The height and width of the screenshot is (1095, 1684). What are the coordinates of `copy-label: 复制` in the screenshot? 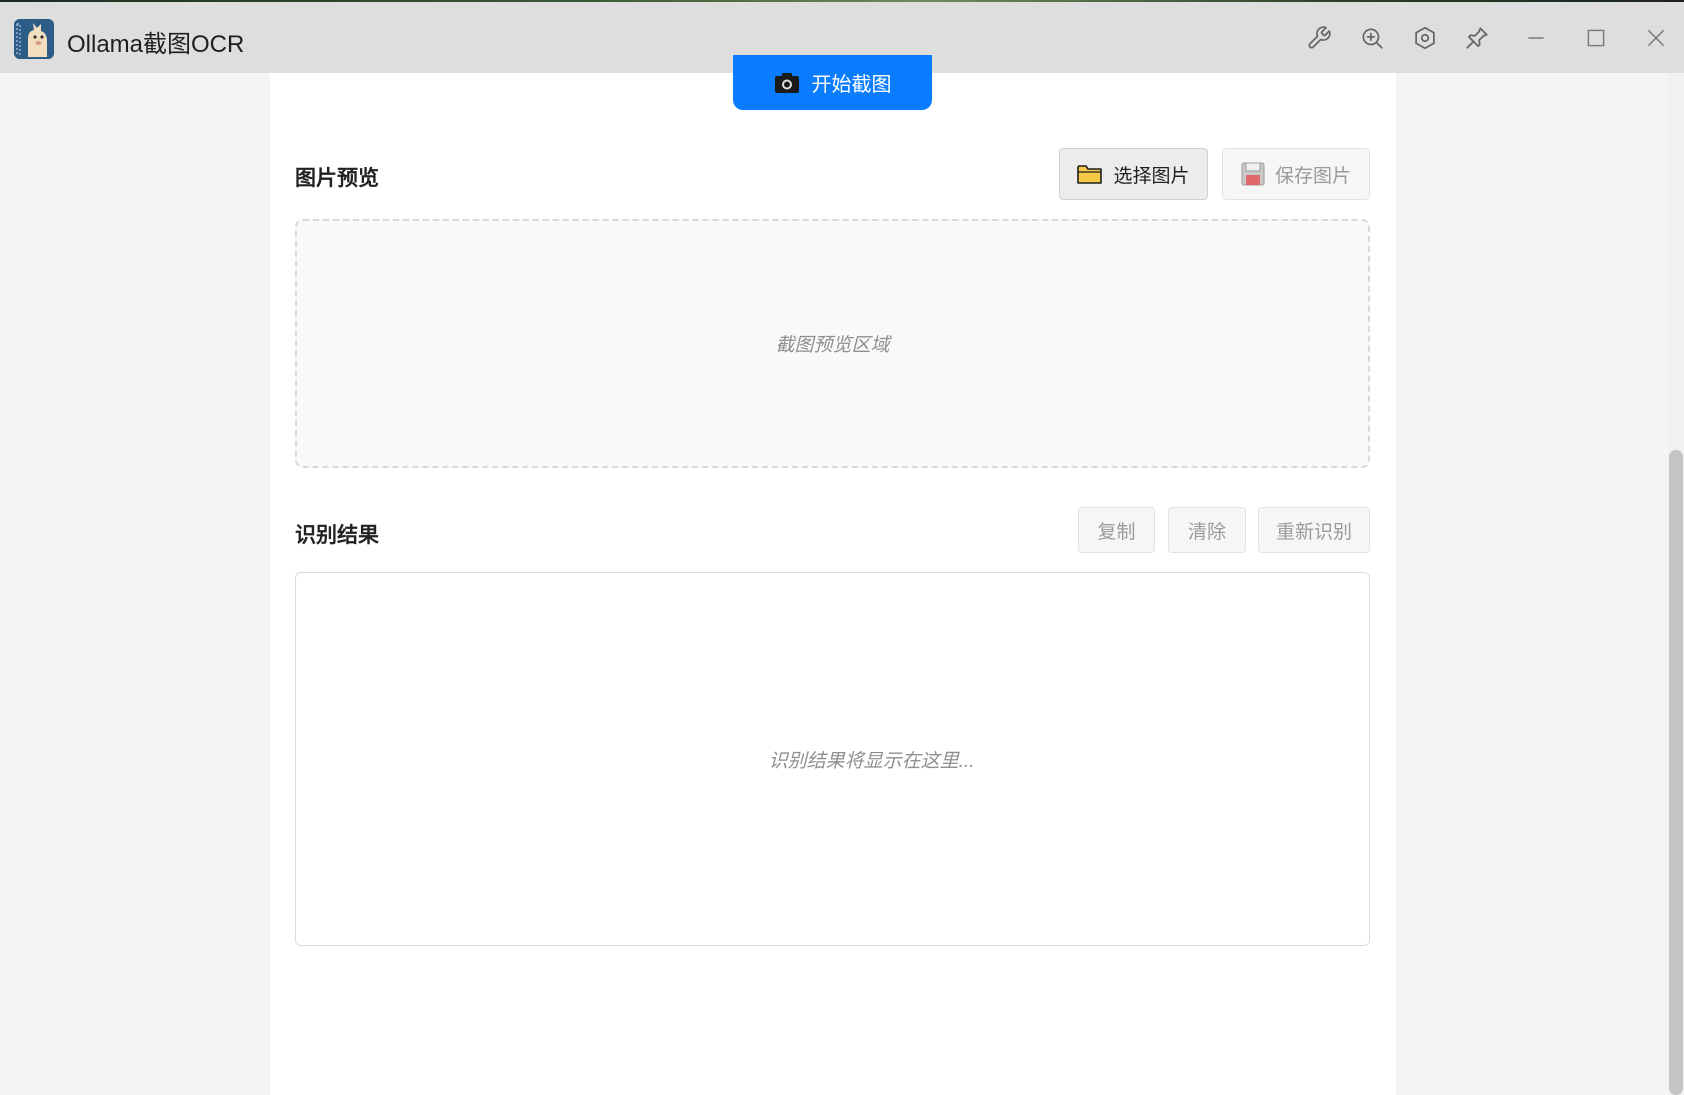 It's located at (1116, 532).